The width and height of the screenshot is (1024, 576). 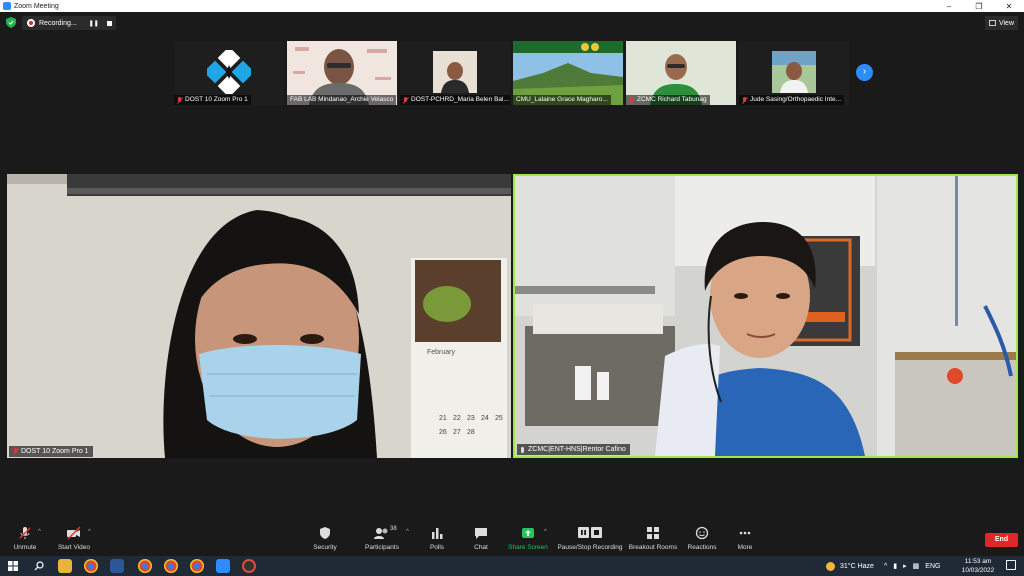 What do you see at coordinates (471, 418) in the screenshot?
I see `svg-text: 23` at bounding box center [471, 418].